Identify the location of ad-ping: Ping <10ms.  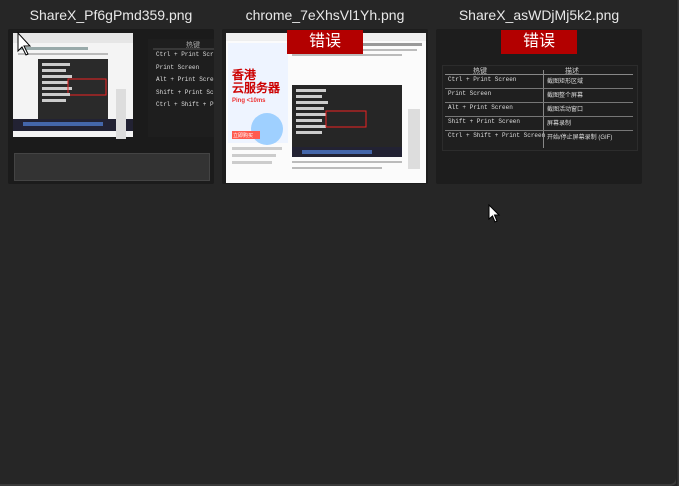
(249, 101).